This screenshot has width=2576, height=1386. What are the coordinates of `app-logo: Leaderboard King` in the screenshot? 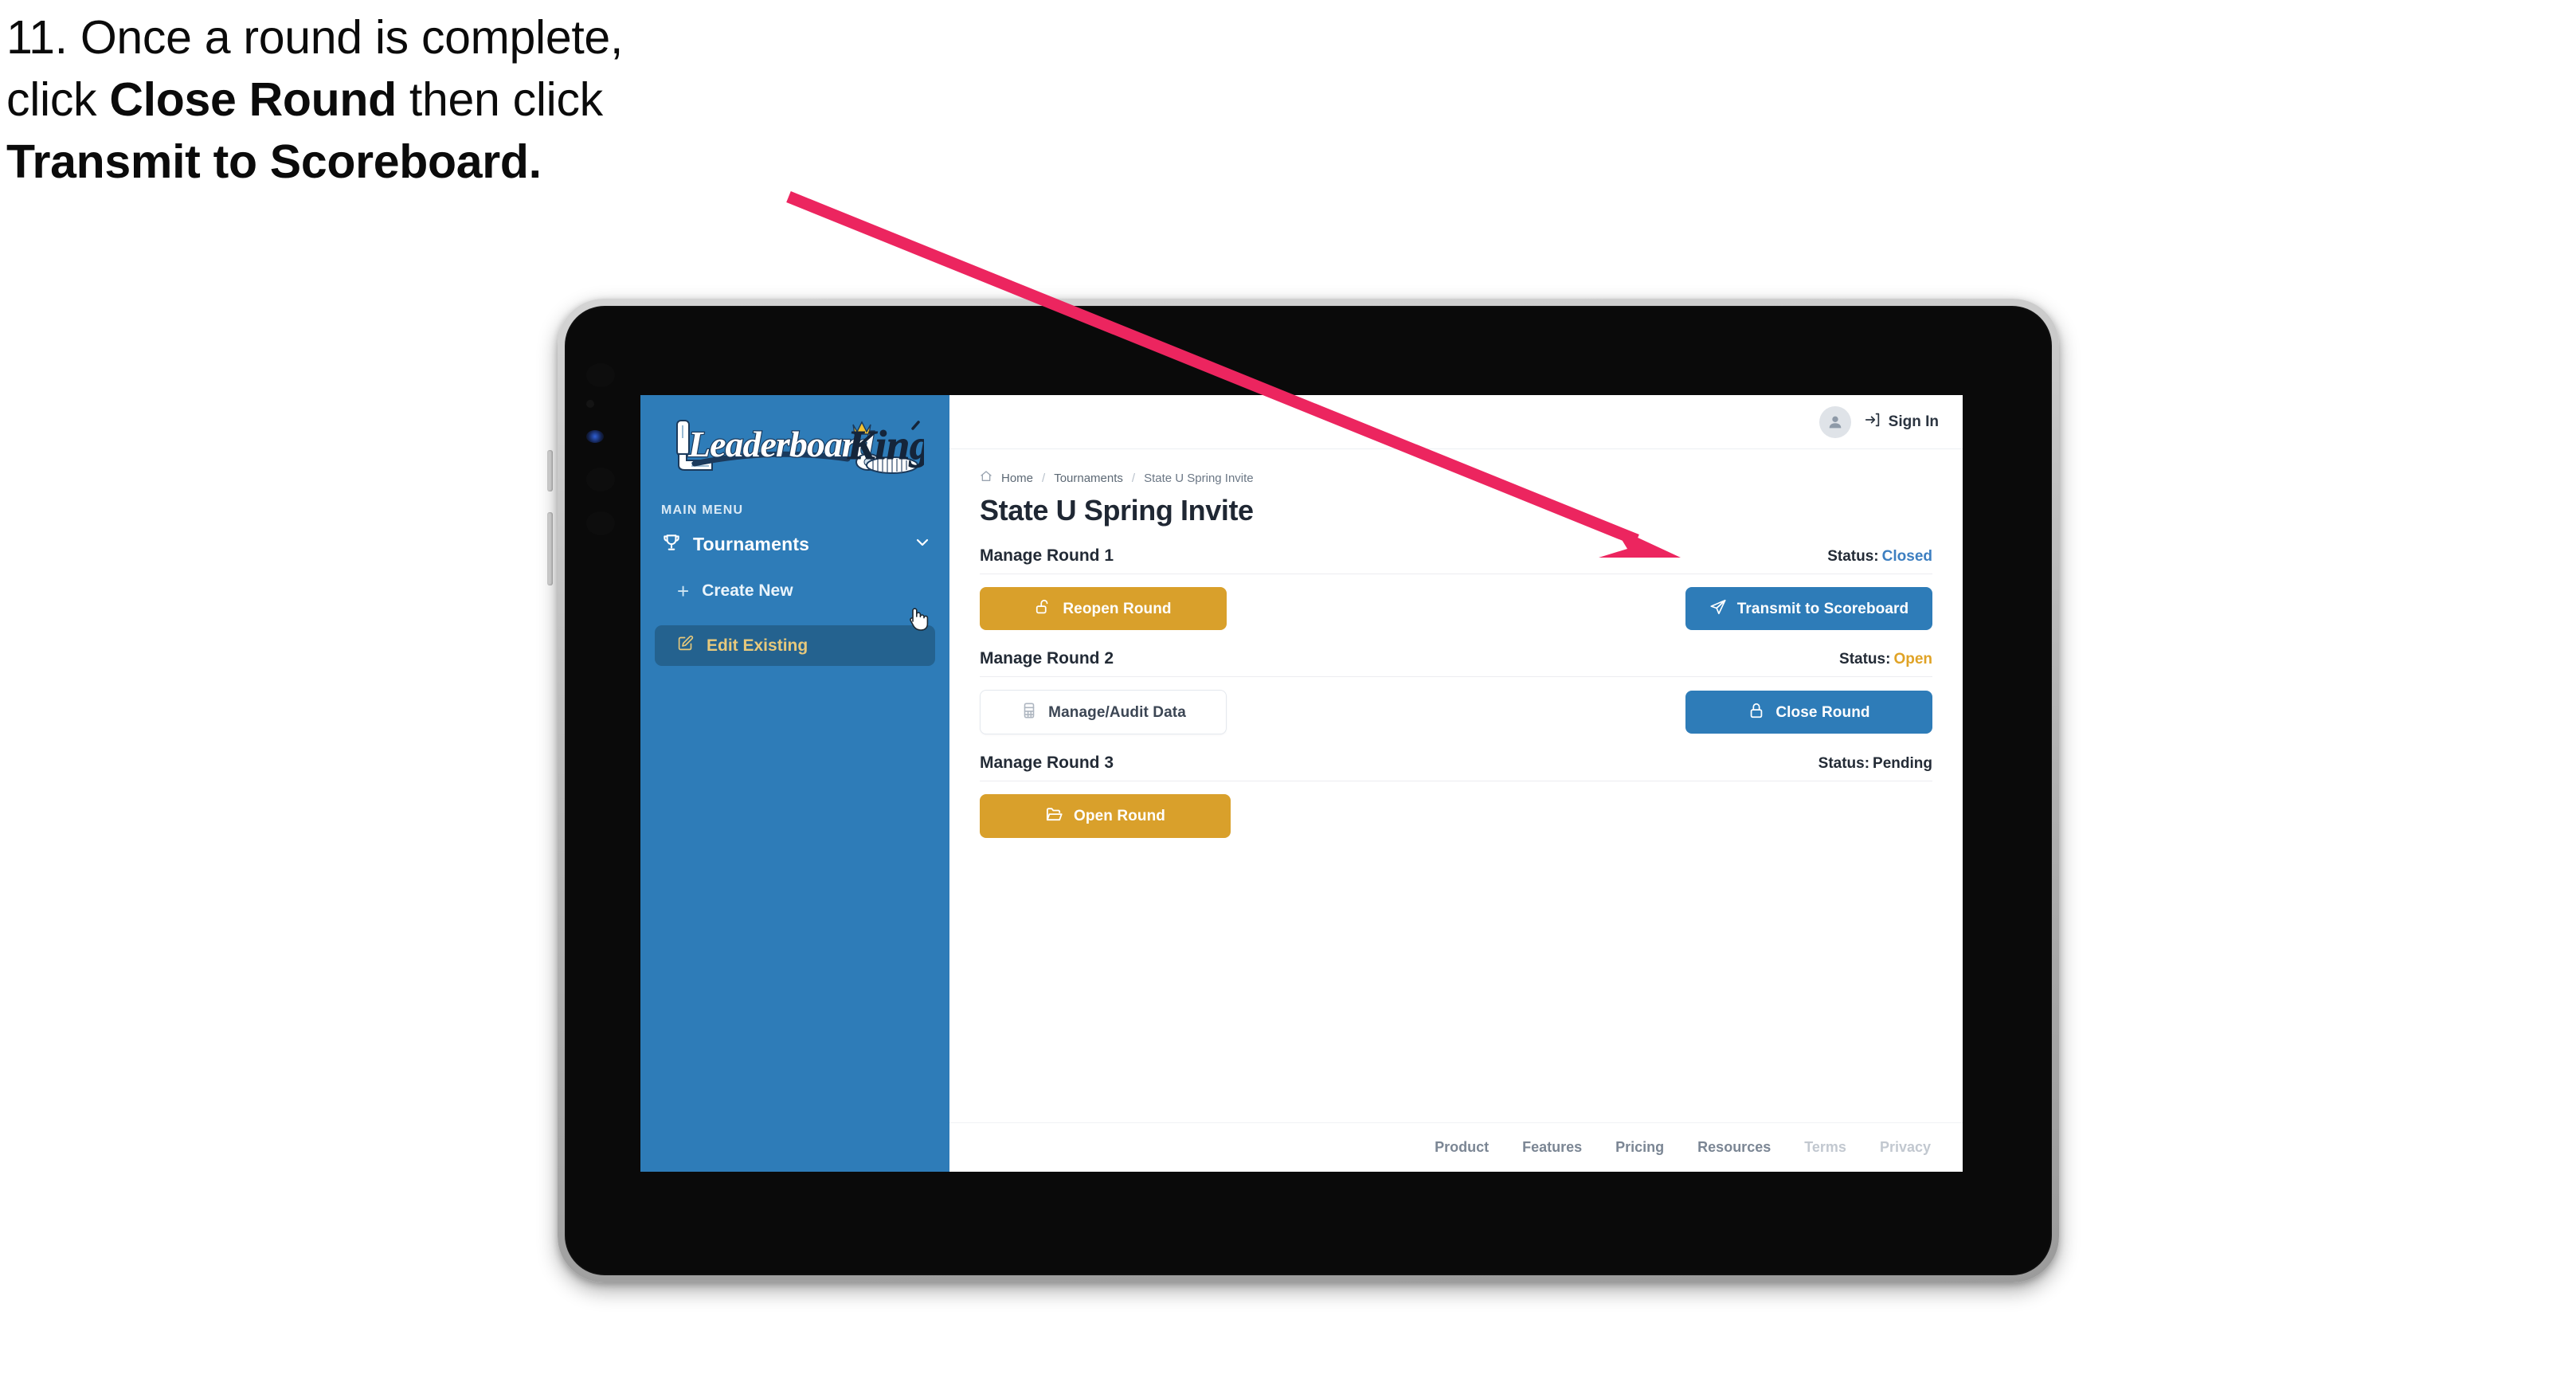 It's located at (794, 445).